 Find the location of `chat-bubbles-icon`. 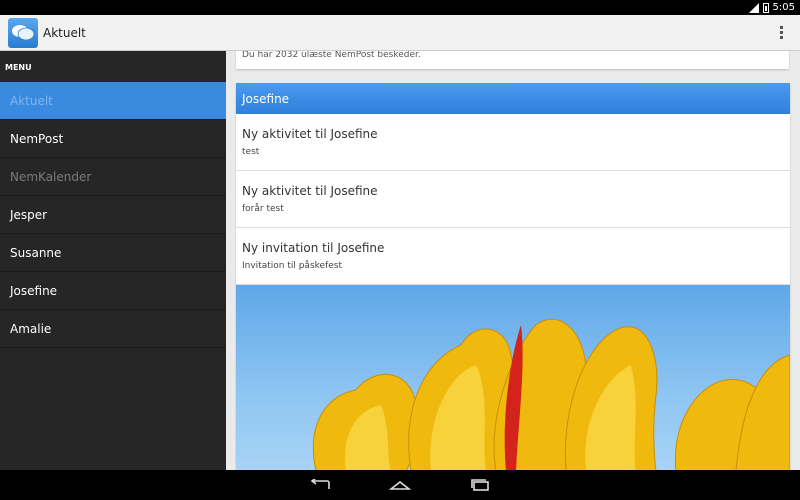

chat-bubbles-icon is located at coordinates (23, 32).